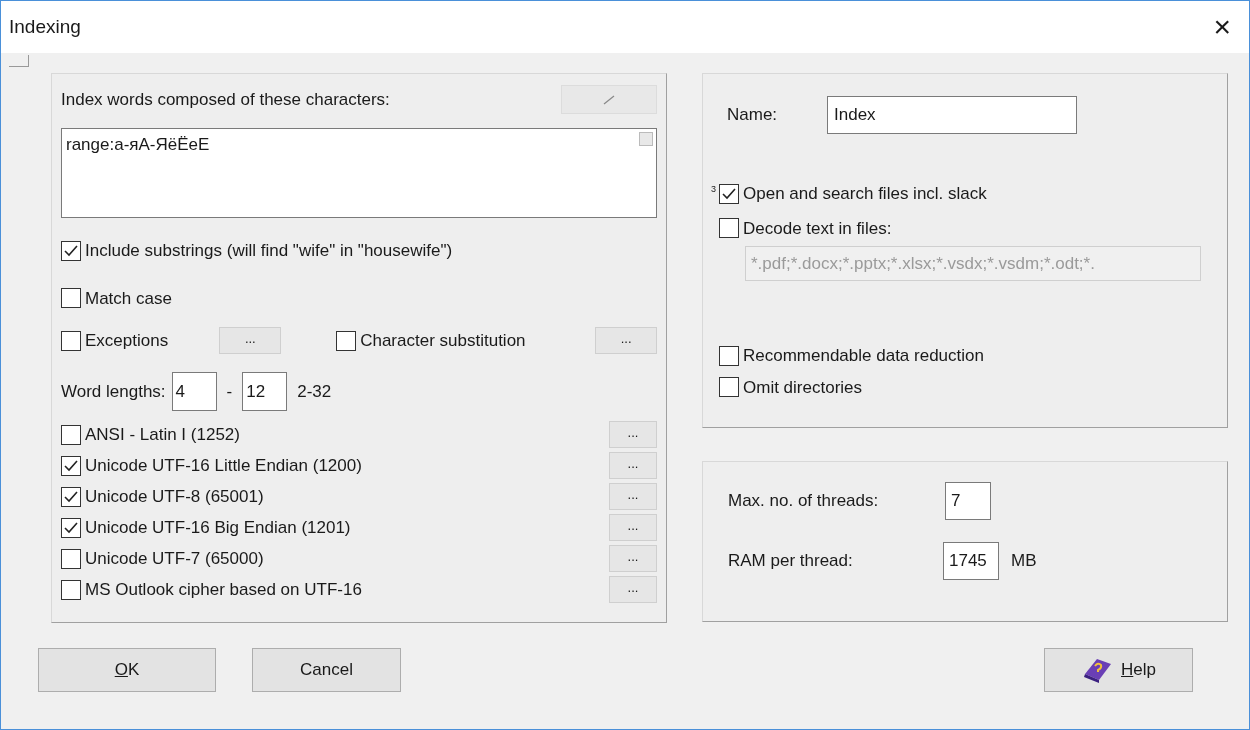 The width and height of the screenshot is (1250, 730). I want to click on max-length-field: 12, so click(265, 391).